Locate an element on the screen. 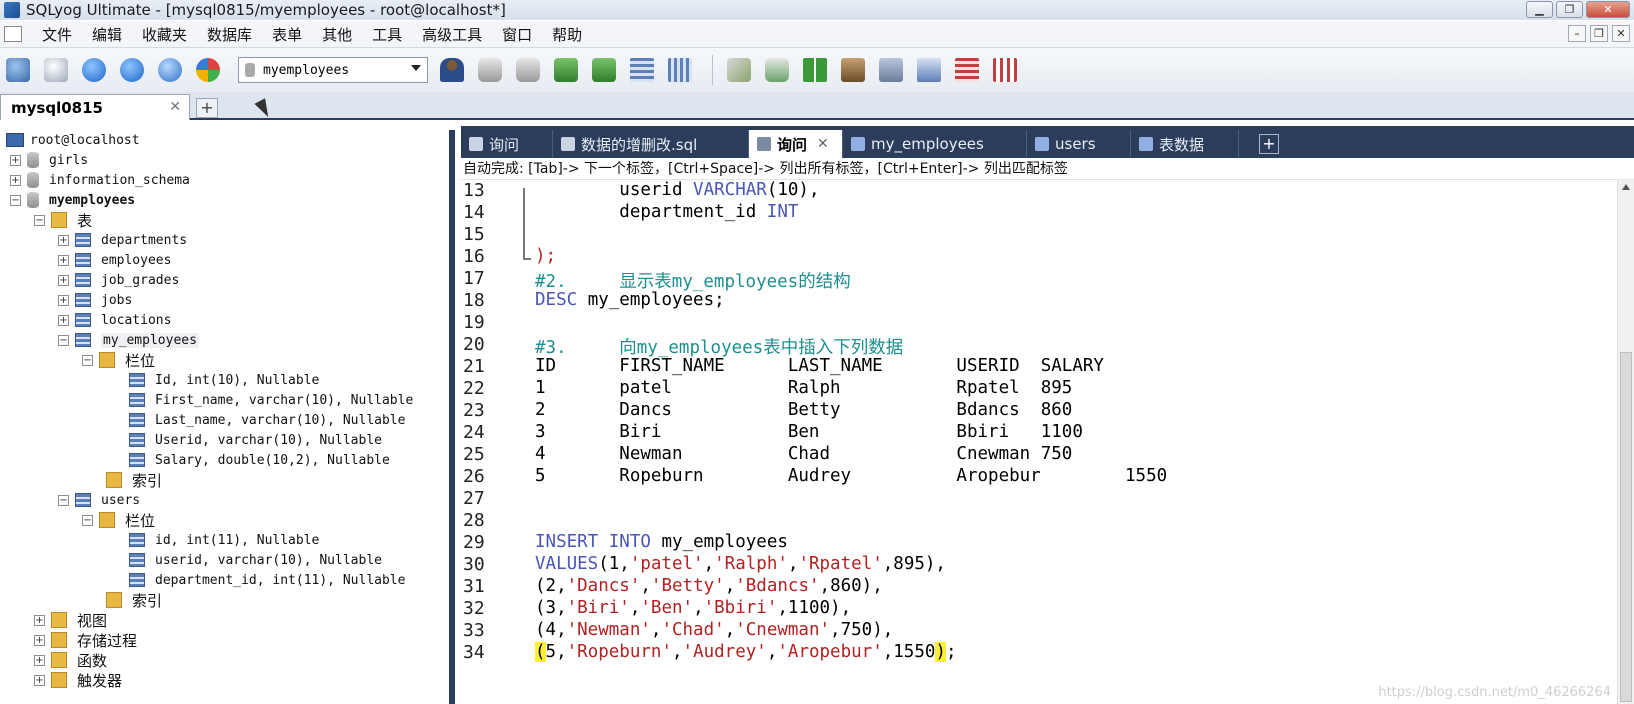 This screenshot has height=704, width=1634. menu-favorites: 收藏夹 is located at coordinates (164, 34).